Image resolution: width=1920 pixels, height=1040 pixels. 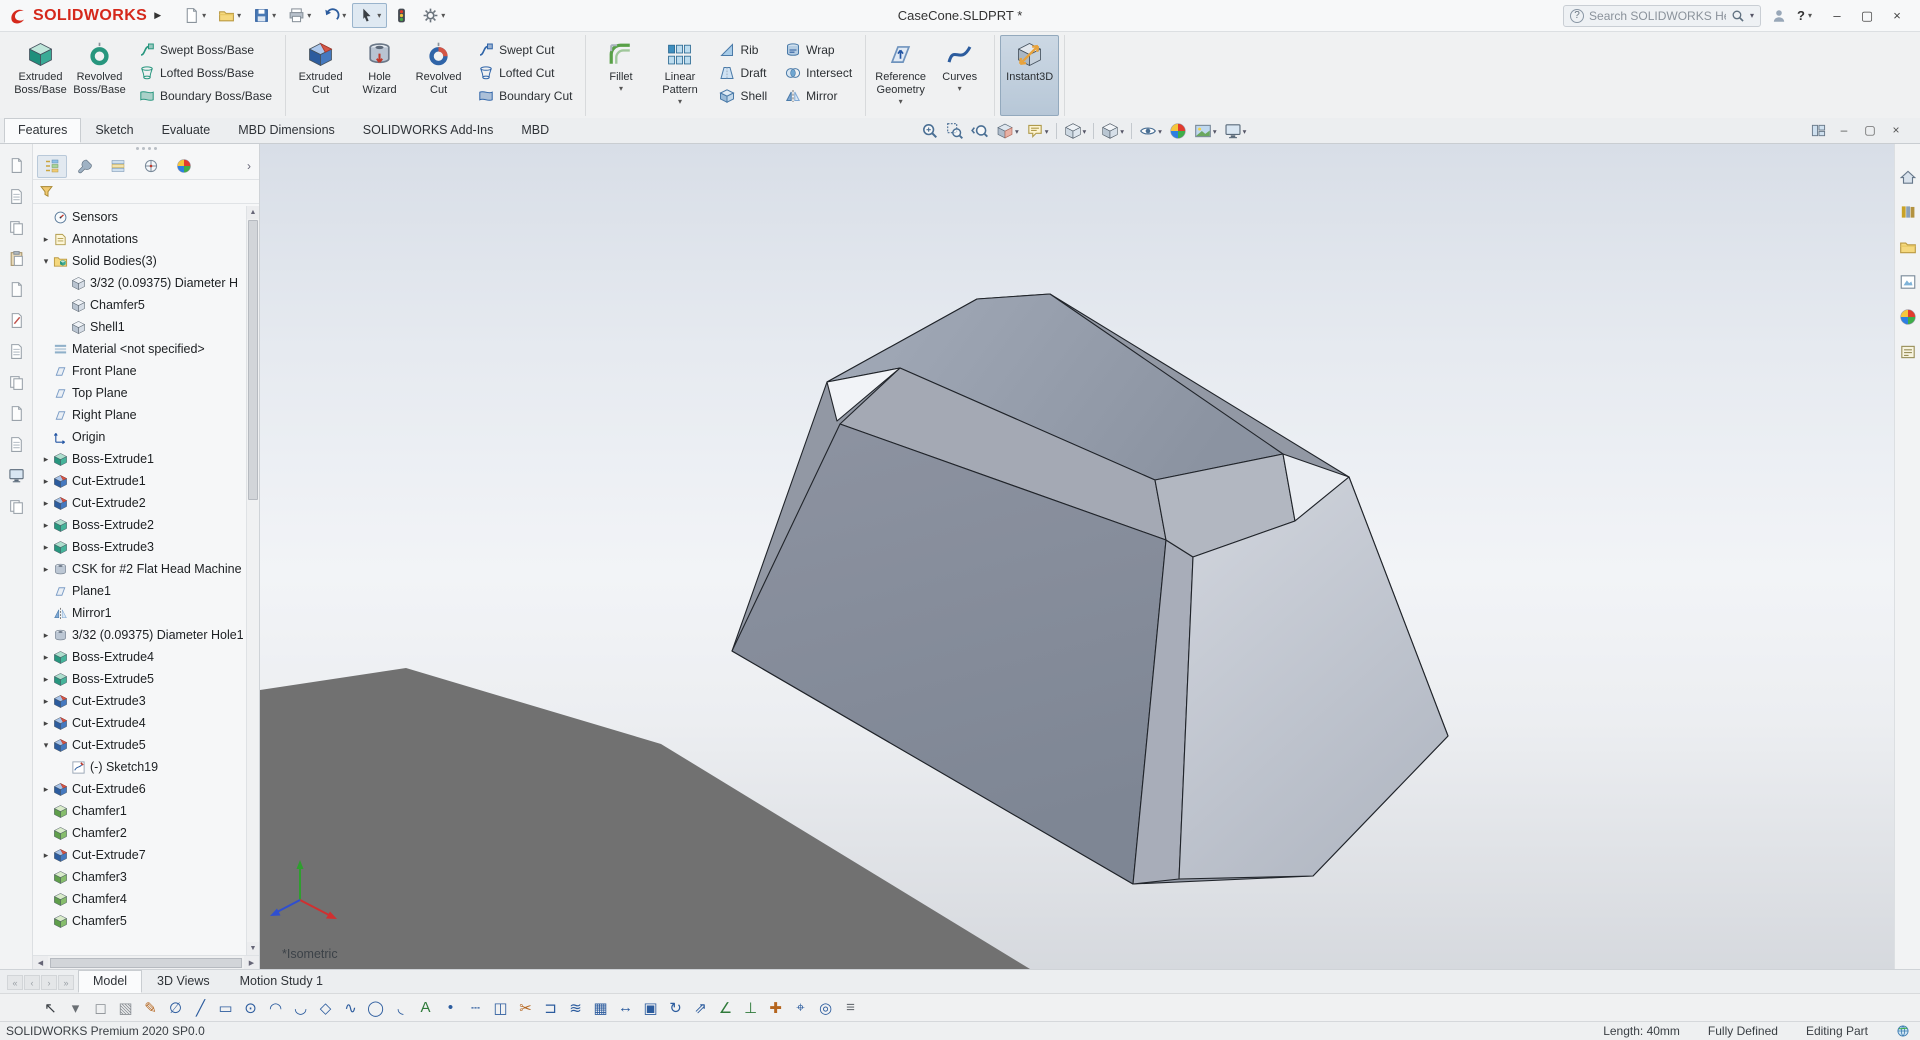 I want to click on lofted-boss-base-button: Lofted Boss/Base, so click(x=205, y=73).